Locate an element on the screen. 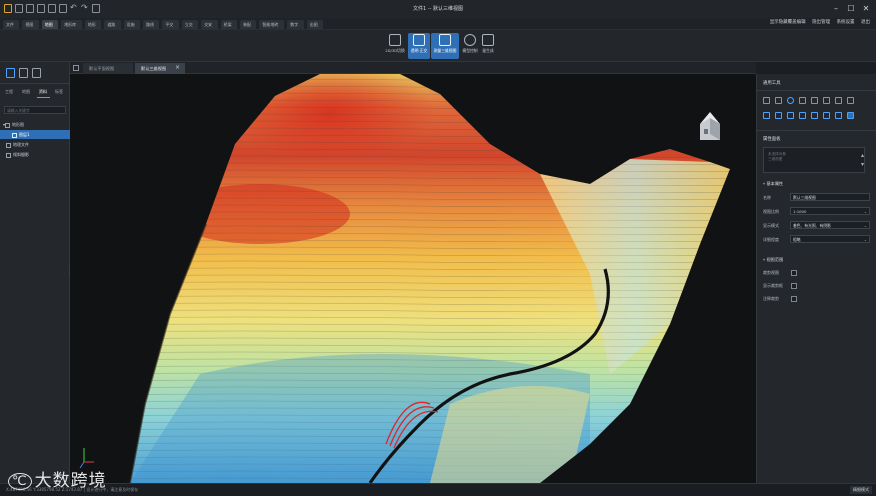 This screenshot has height=496, width=876. tab-list-icon is located at coordinates (76, 68).